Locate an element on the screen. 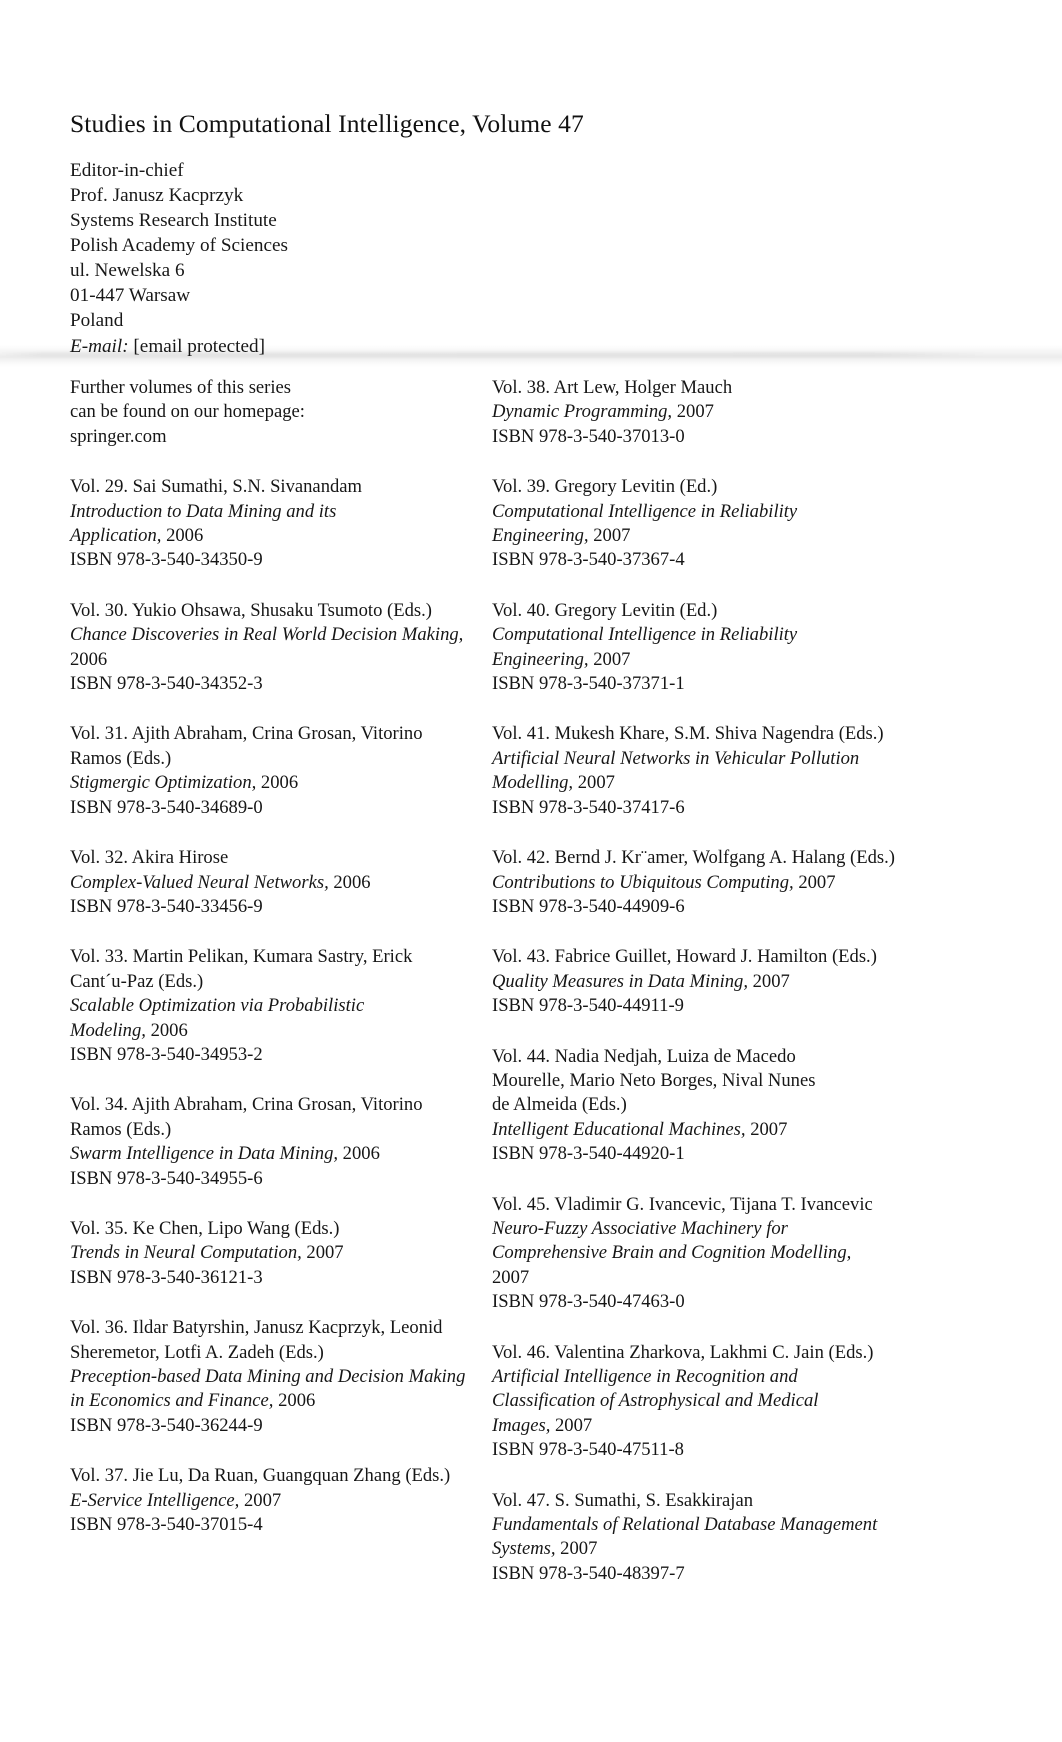  entry-isbn: ISBN 978-3-540-37013-0 is located at coordinates (588, 436).